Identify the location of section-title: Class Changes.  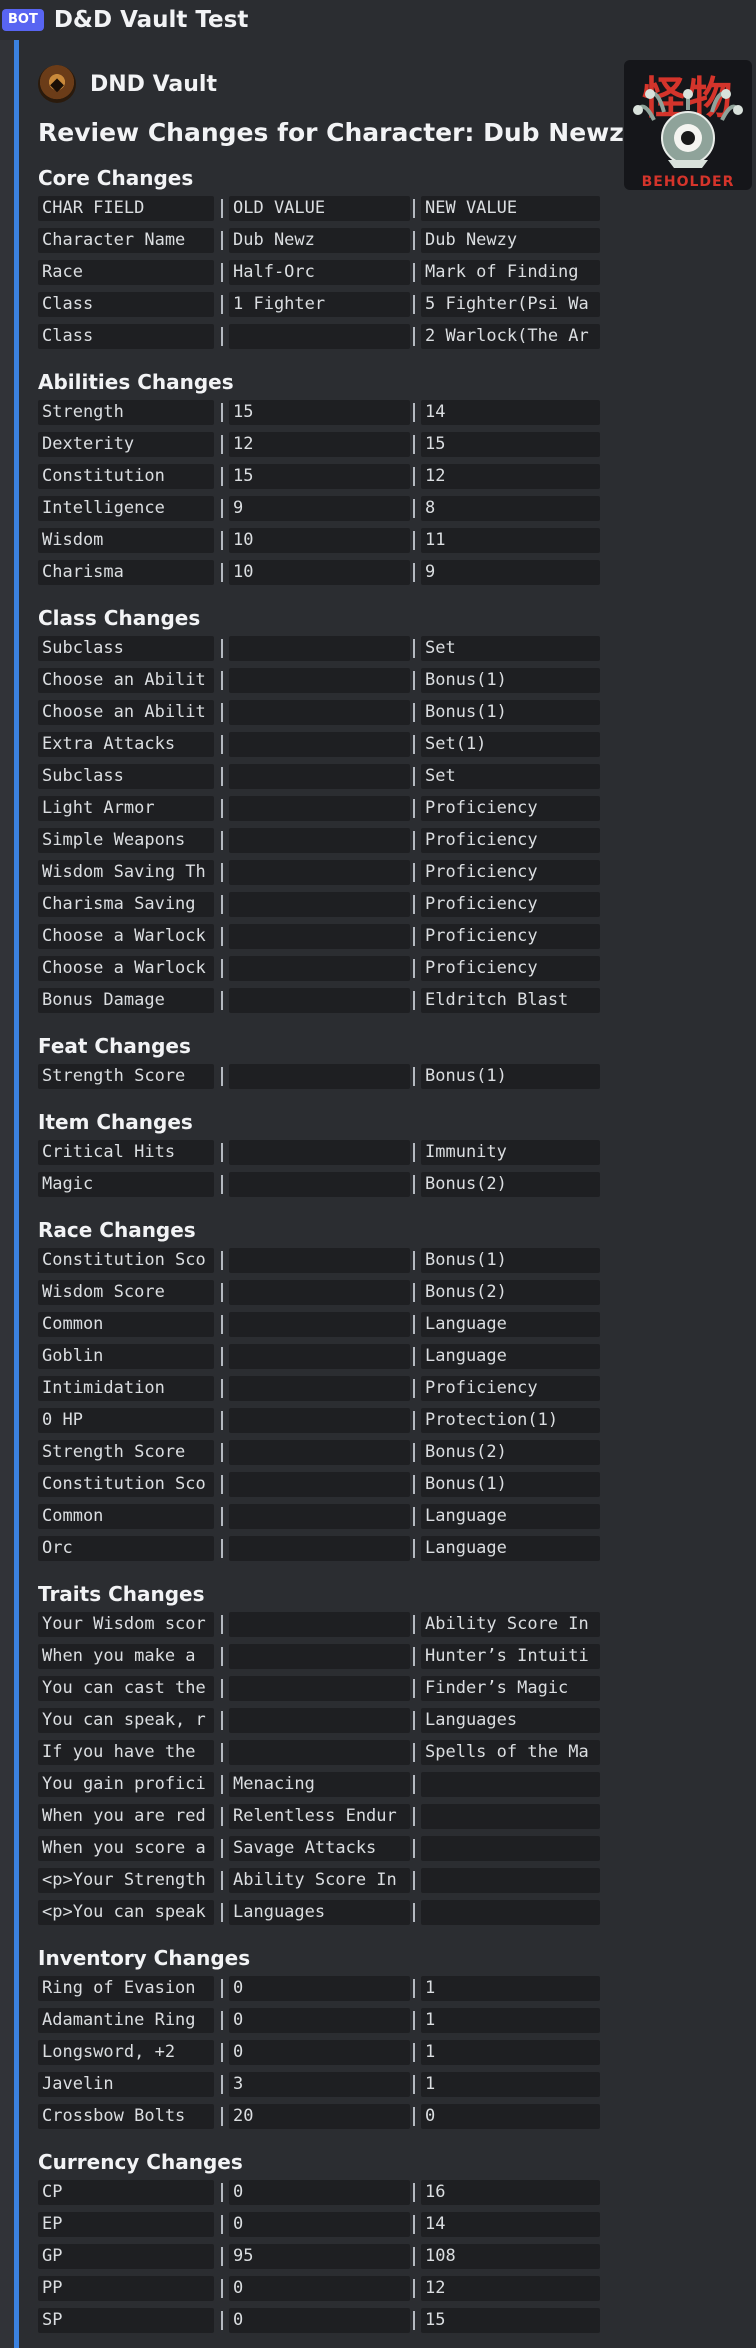
(119, 618).